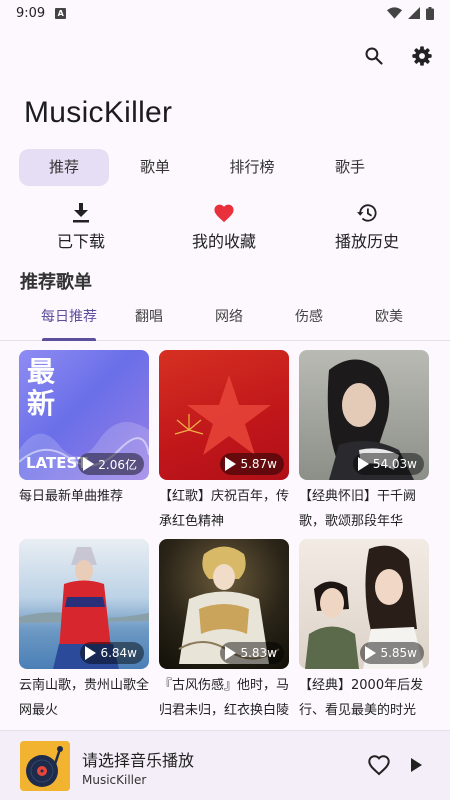  I want to click on subtab-daily-label: 每日推荐, so click(69, 317).